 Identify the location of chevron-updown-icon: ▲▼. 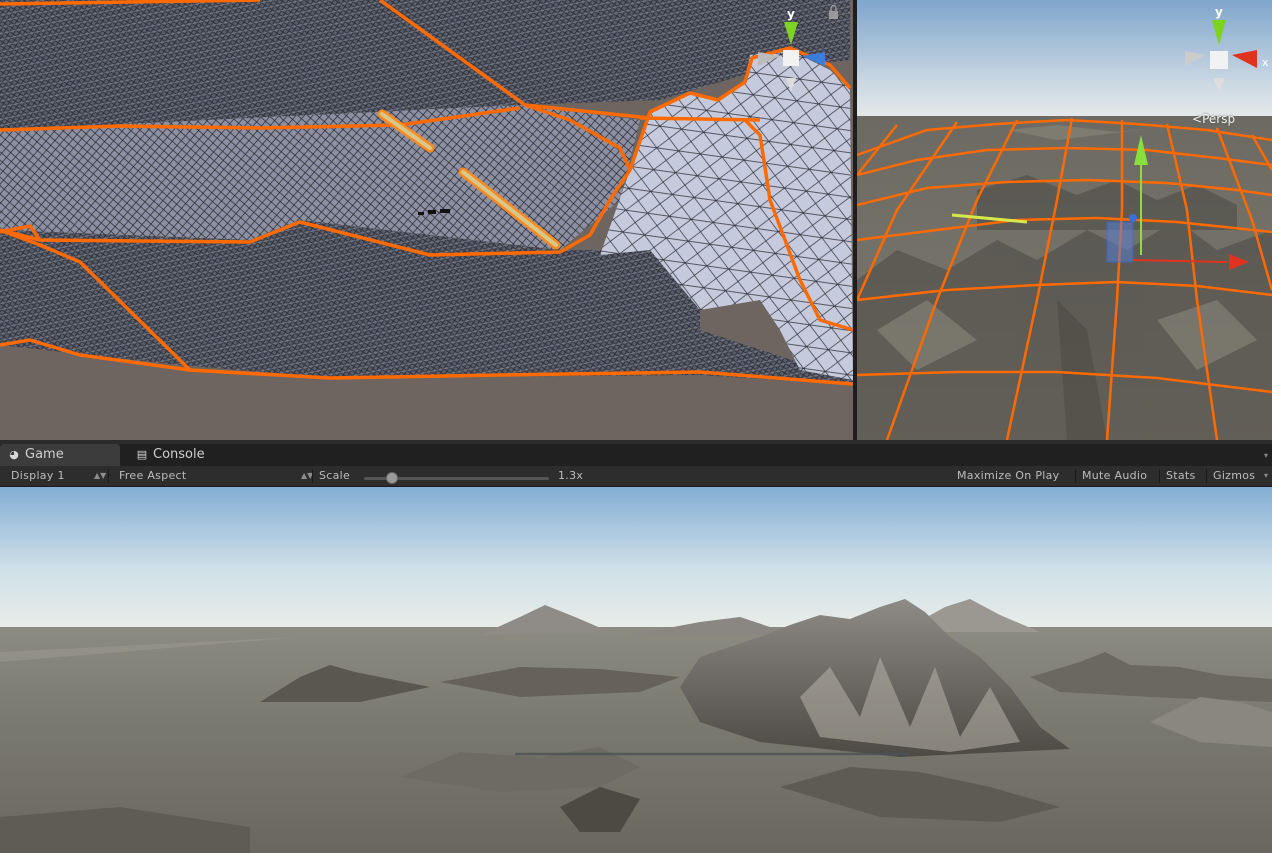
(100, 475).